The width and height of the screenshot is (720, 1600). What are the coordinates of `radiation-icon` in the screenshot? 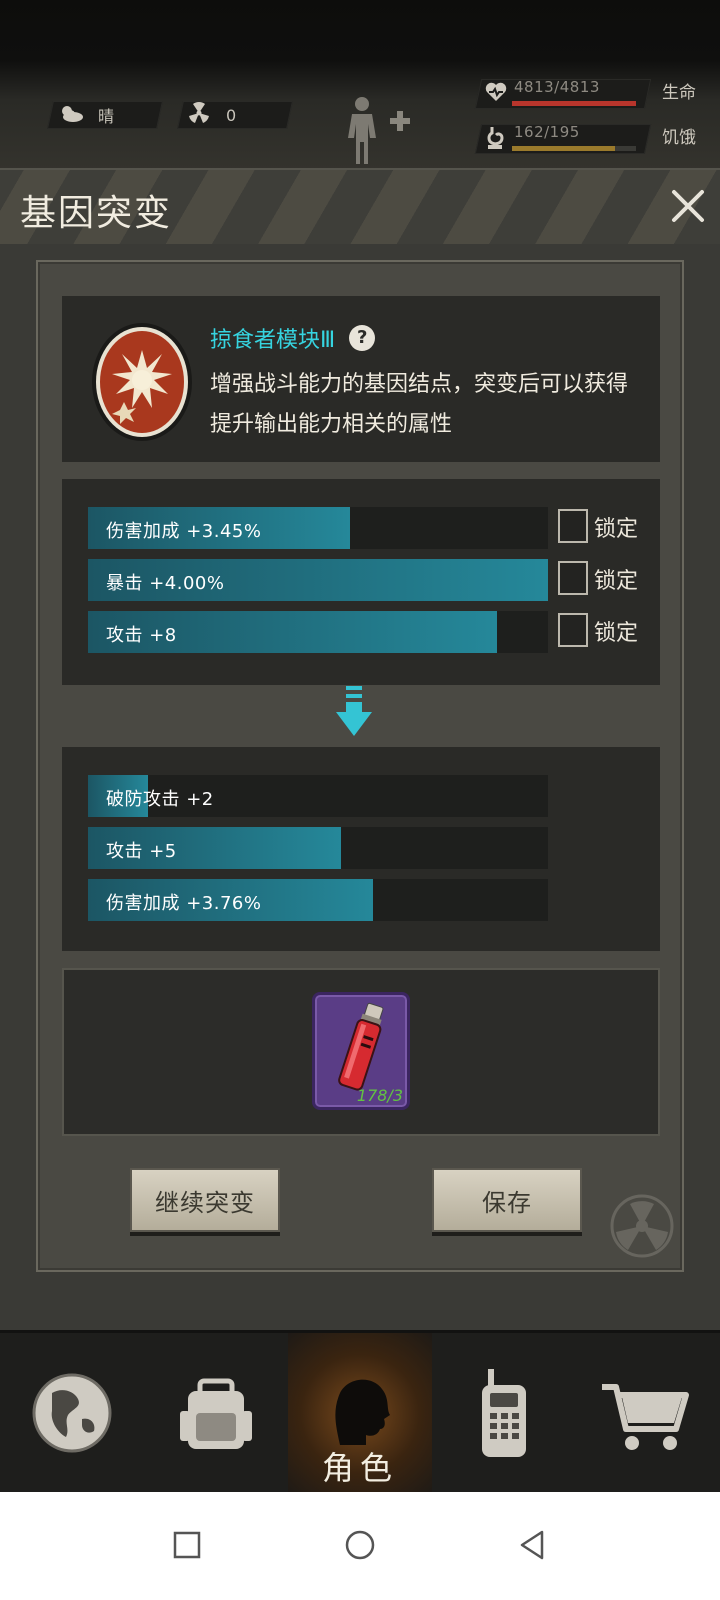 It's located at (199, 115).